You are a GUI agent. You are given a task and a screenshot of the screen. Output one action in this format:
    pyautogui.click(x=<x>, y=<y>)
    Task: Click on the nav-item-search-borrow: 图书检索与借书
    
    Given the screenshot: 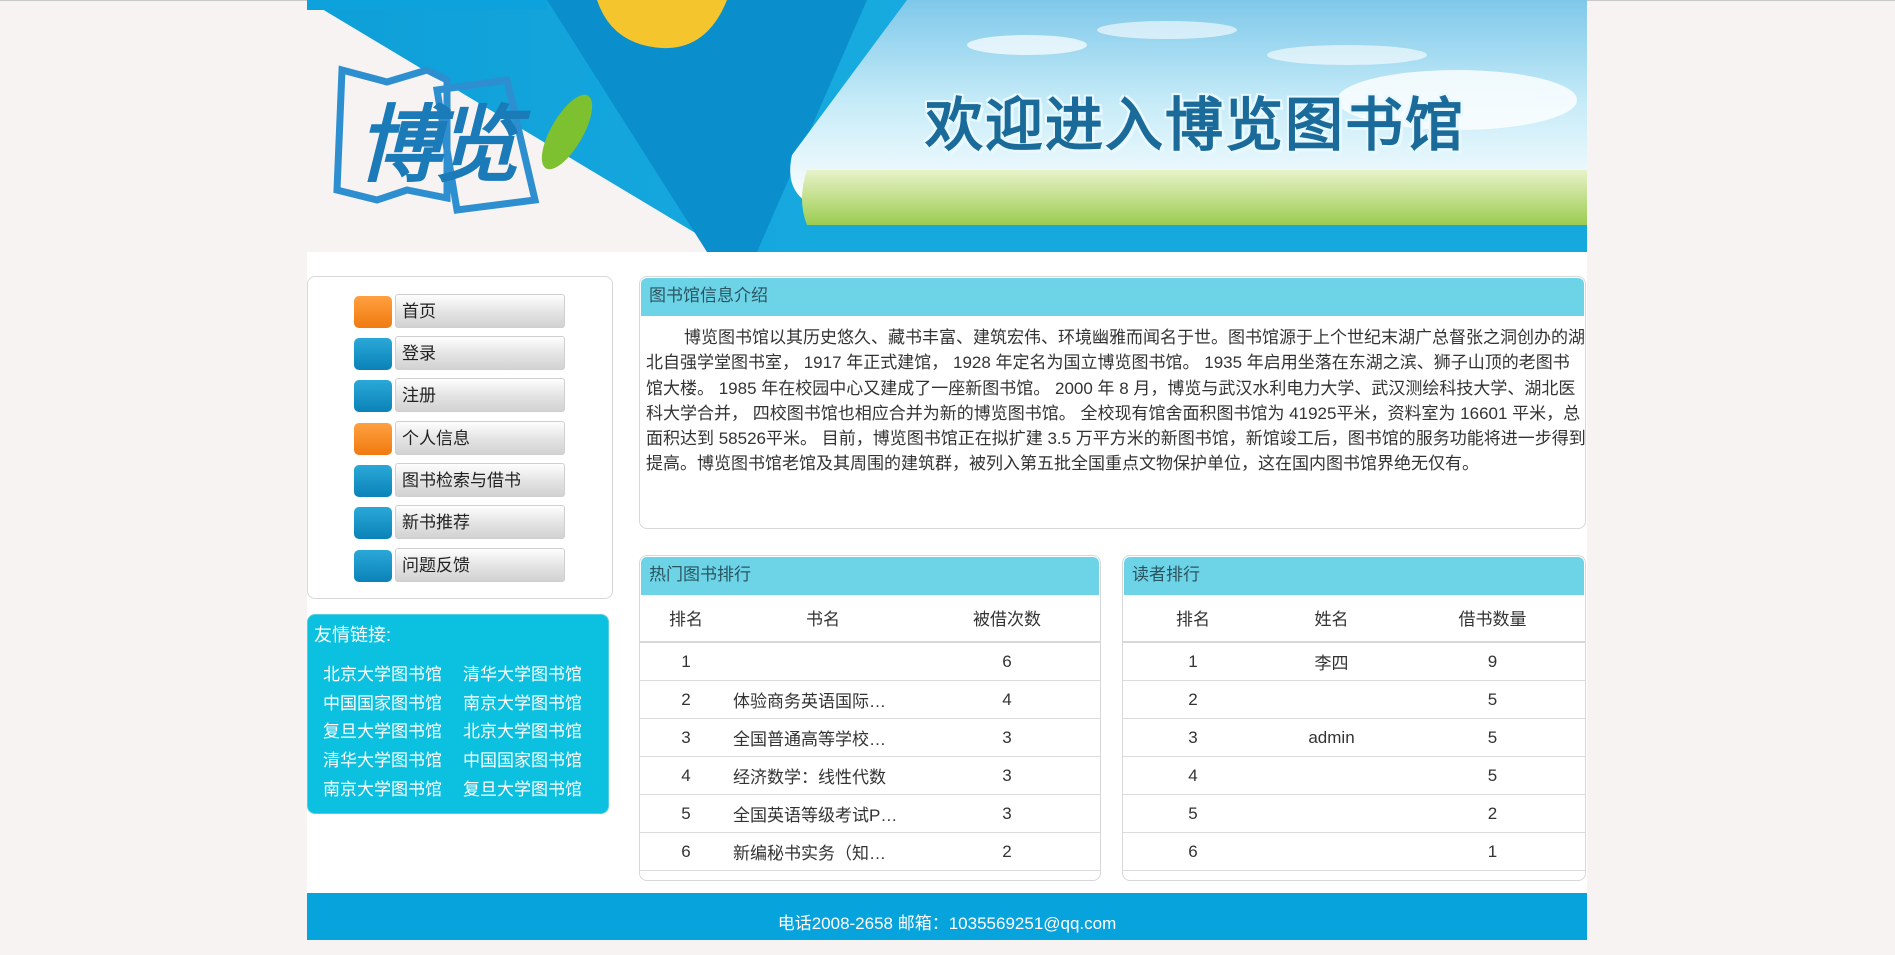 What is the action you would take?
    pyautogui.click(x=460, y=481)
    